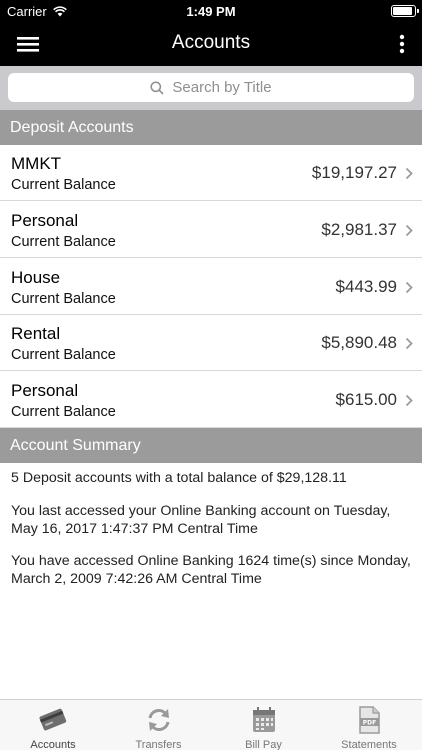  Describe the element at coordinates (211, 445) in the screenshot. I see `account-summary-header: Account Summary` at that location.